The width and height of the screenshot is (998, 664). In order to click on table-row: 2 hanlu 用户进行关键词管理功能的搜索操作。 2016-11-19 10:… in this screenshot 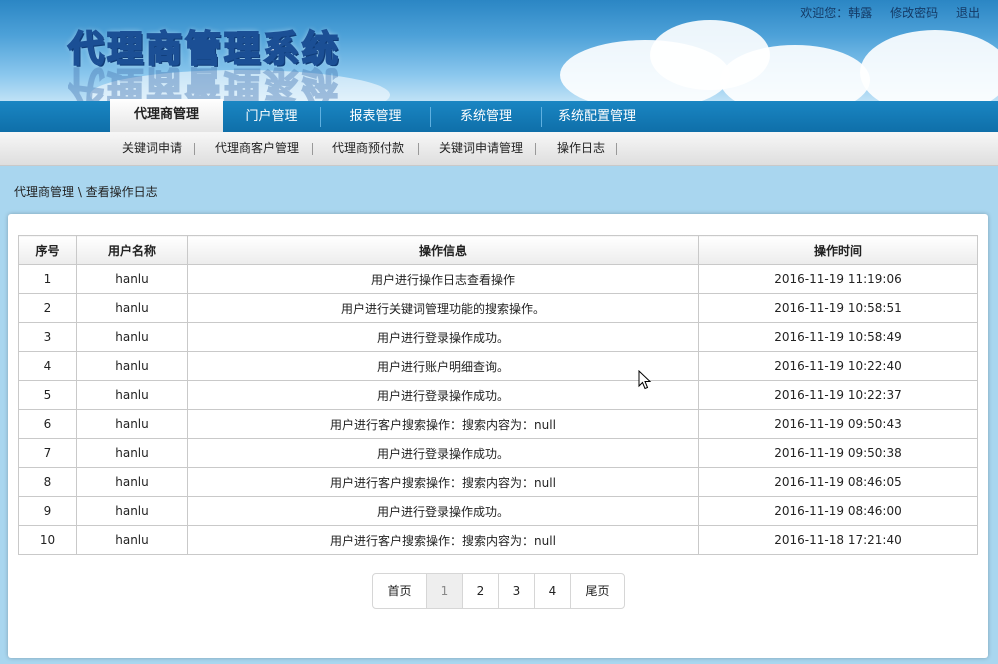, I will do `click(498, 308)`.